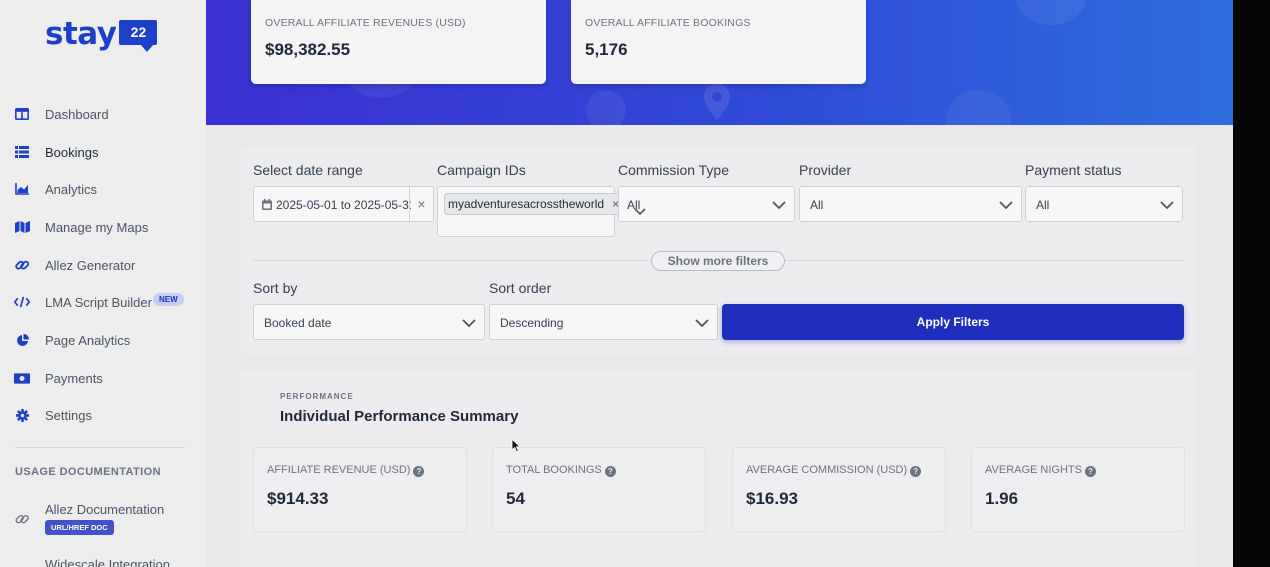  What do you see at coordinates (22, 227) in the screenshot?
I see `map-icon` at bounding box center [22, 227].